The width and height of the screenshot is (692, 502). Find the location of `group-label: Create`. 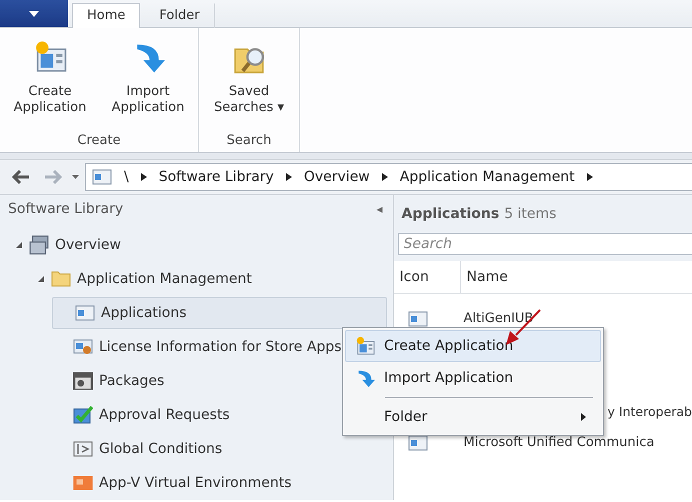

group-label: Create is located at coordinates (99, 141).